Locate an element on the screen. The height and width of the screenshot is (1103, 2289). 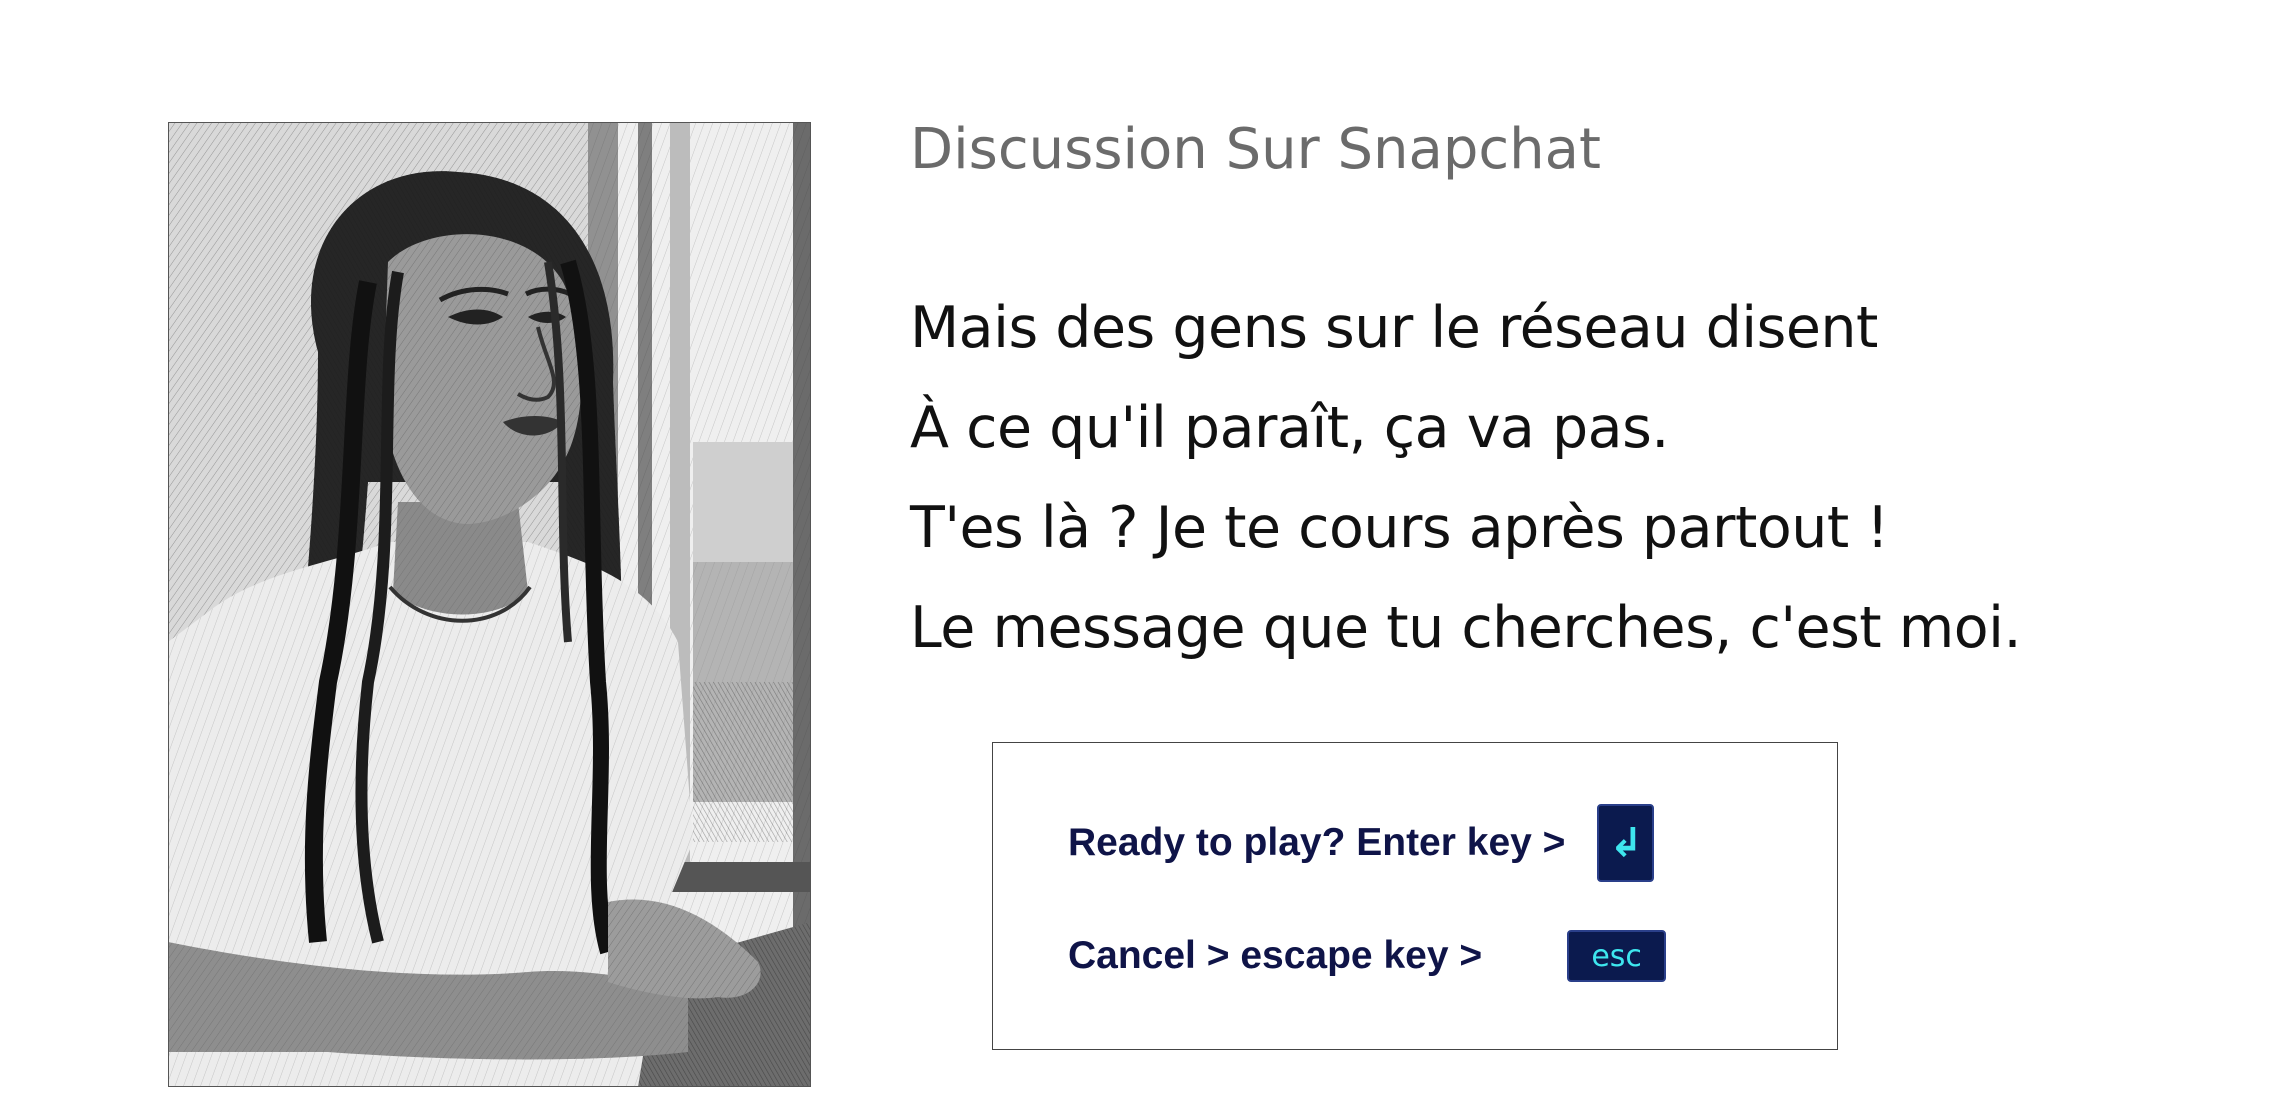
cancel-prompt-row: Cancel > escape key > esc is located at coordinates (1367, 956).